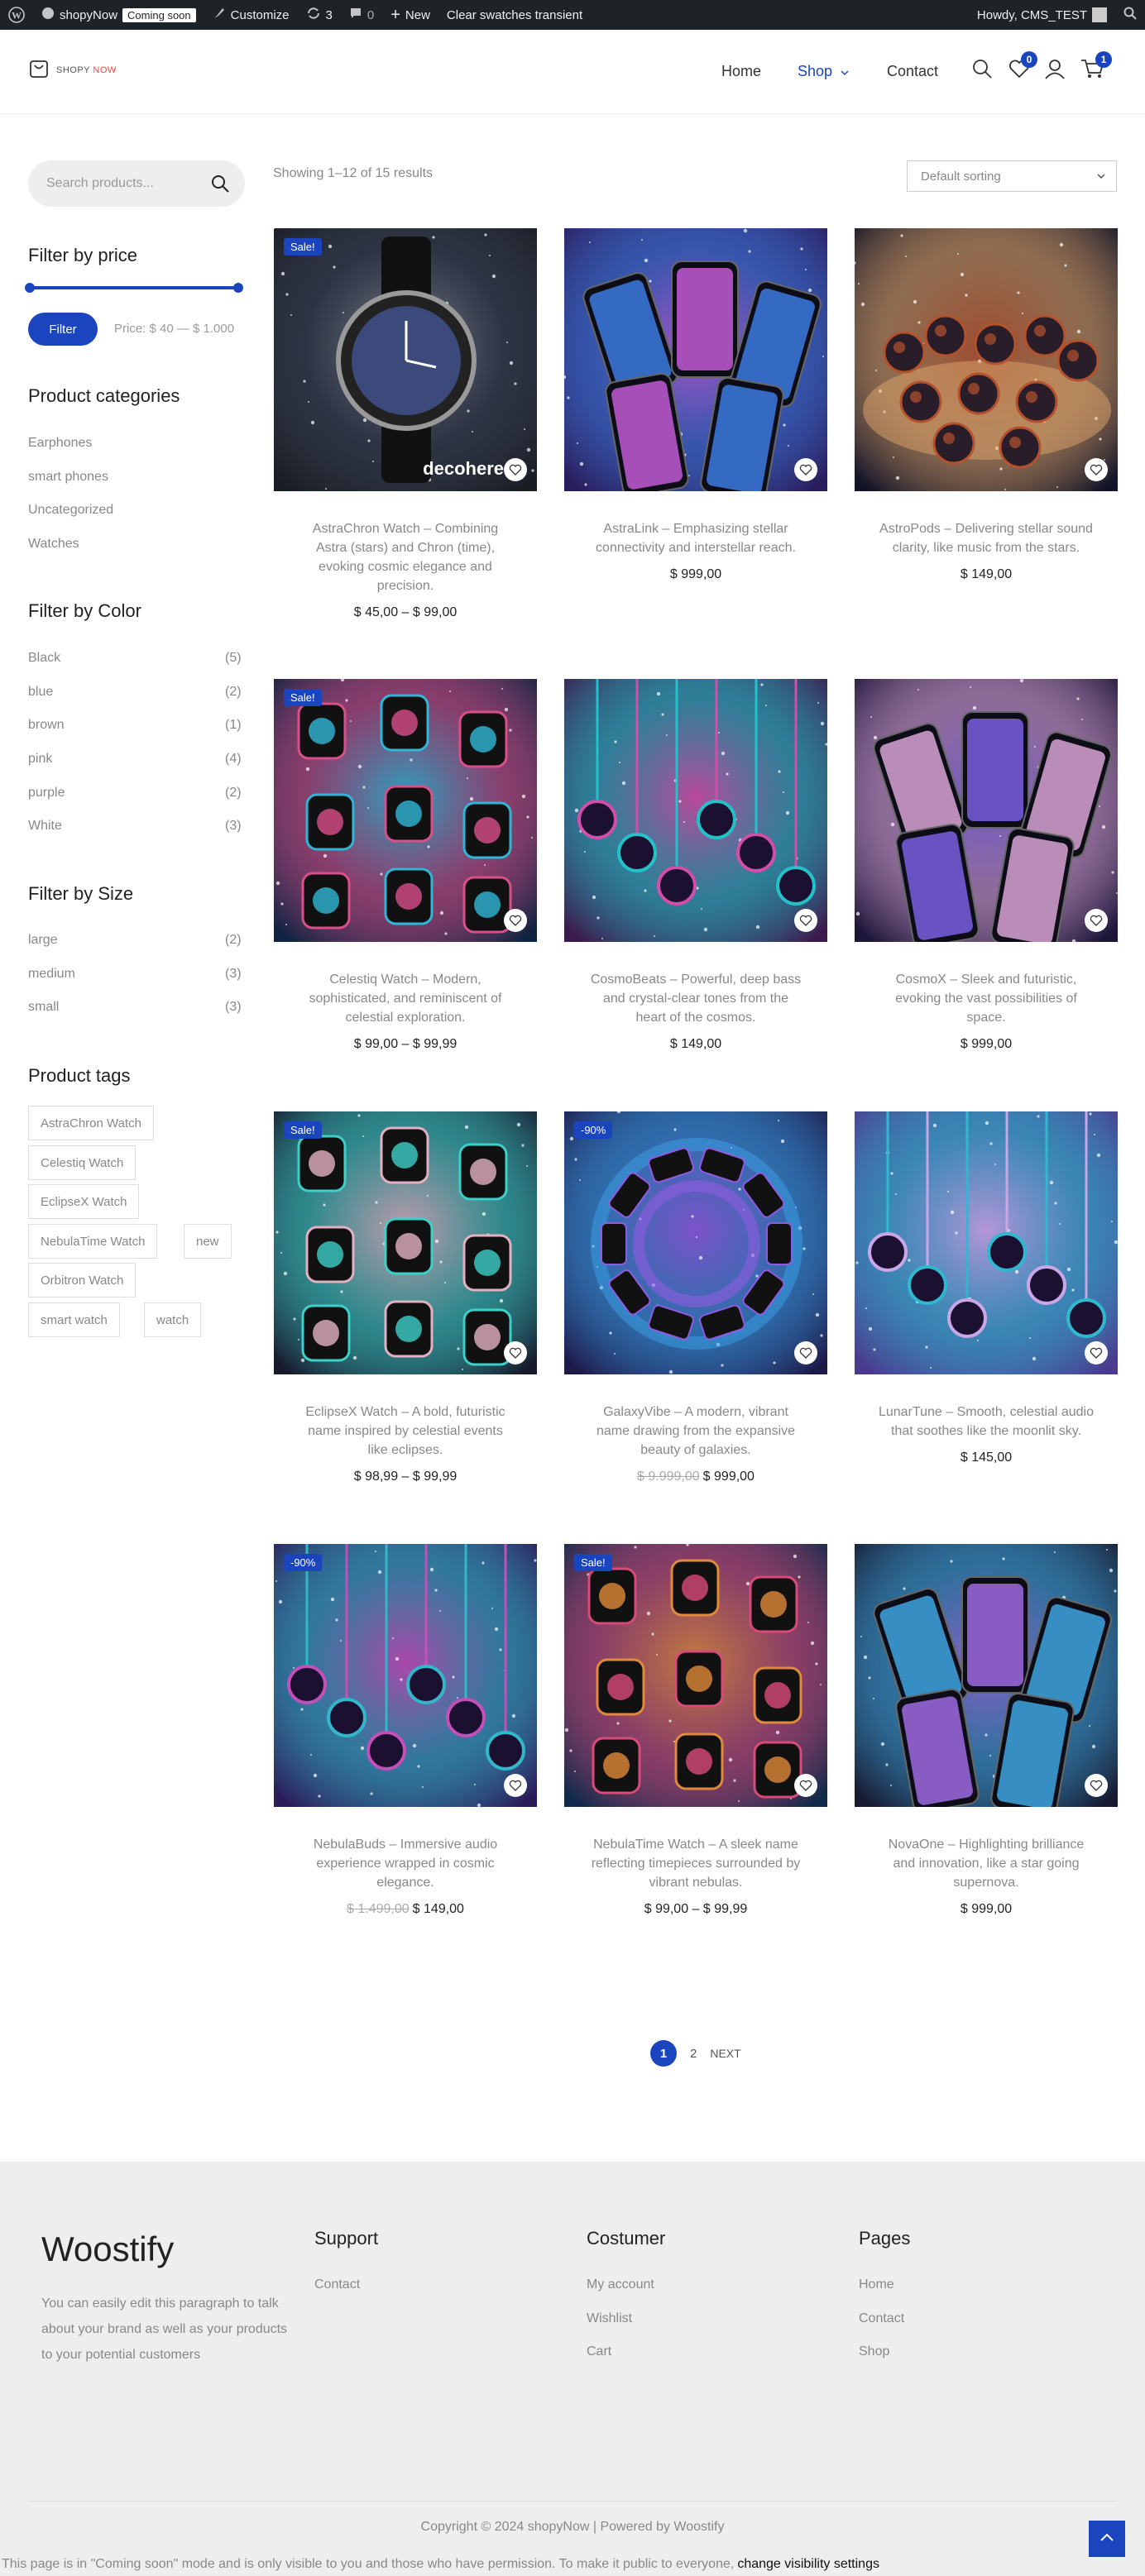 The height and width of the screenshot is (2576, 1145). I want to click on admin-updates: 3, so click(319, 15).